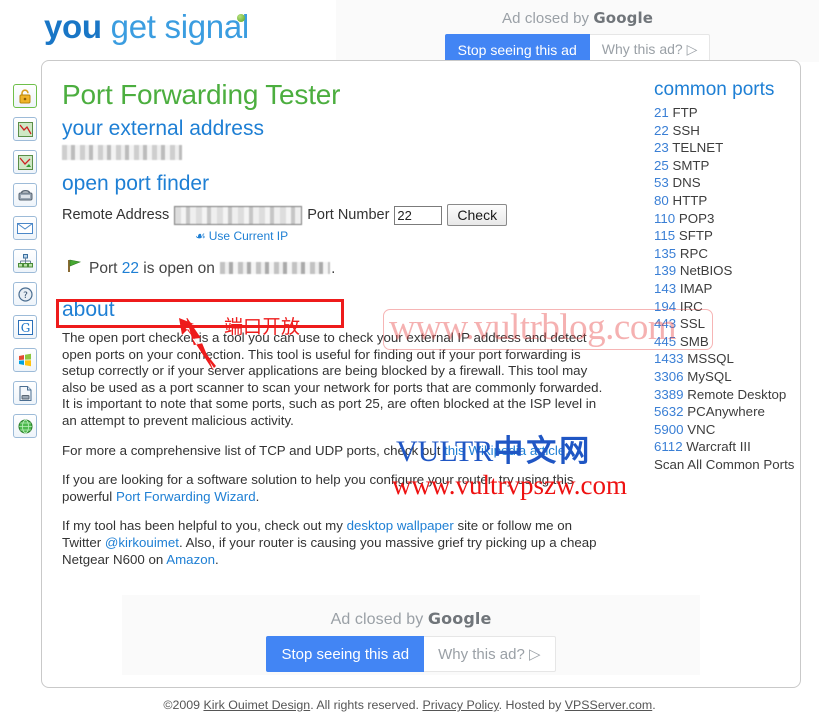 This screenshot has width=819, height=719. I want to click on annotation-chinese-note: 端口开放, so click(262, 327).